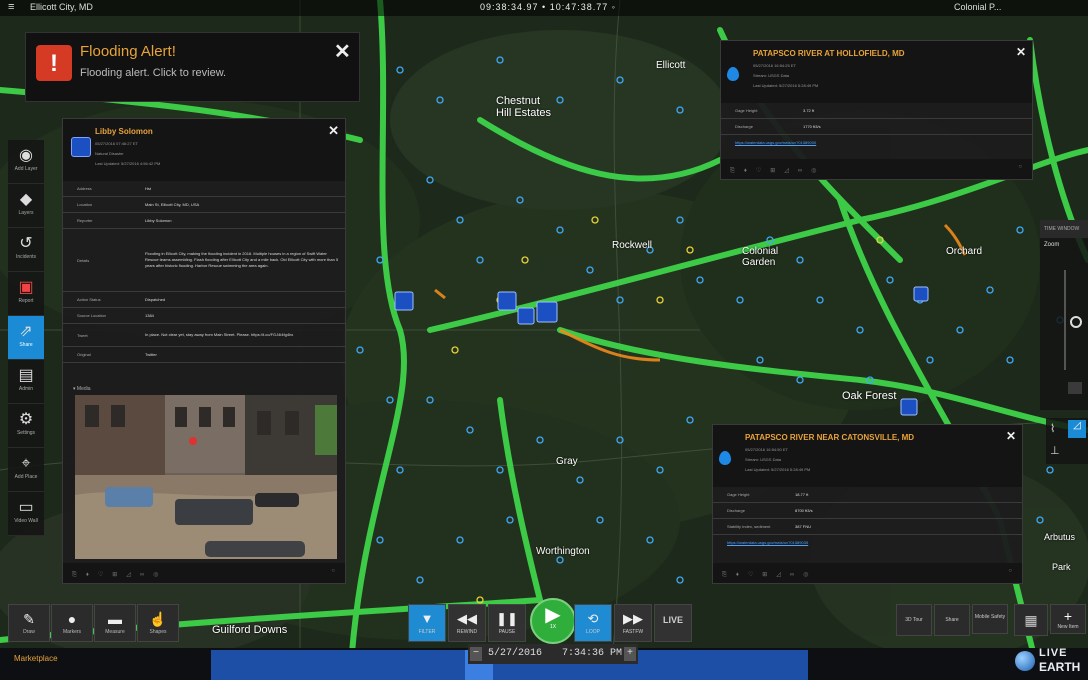 This screenshot has height=680, width=1088. I want to click on ruler-icon: ▬, so click(115, 619).